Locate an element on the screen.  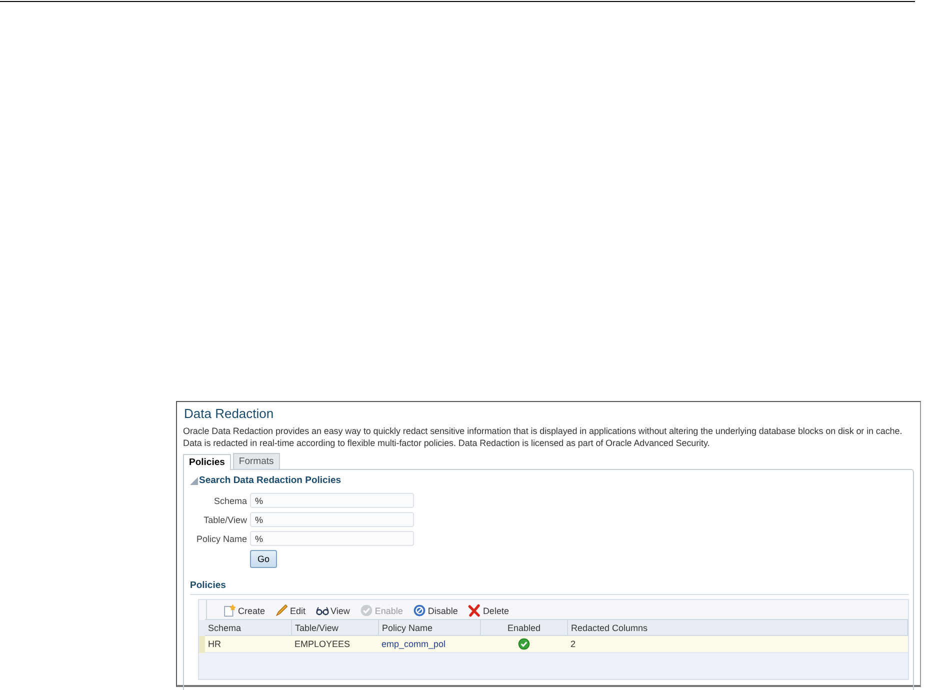
page-title: Data Redaction is located at coordinates (229, 413).